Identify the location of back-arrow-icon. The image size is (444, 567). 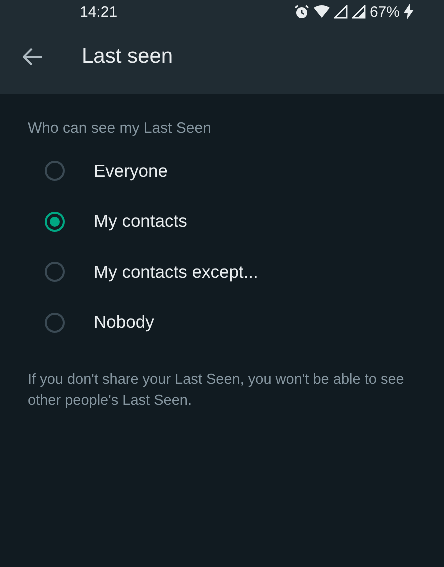
(33, 57).